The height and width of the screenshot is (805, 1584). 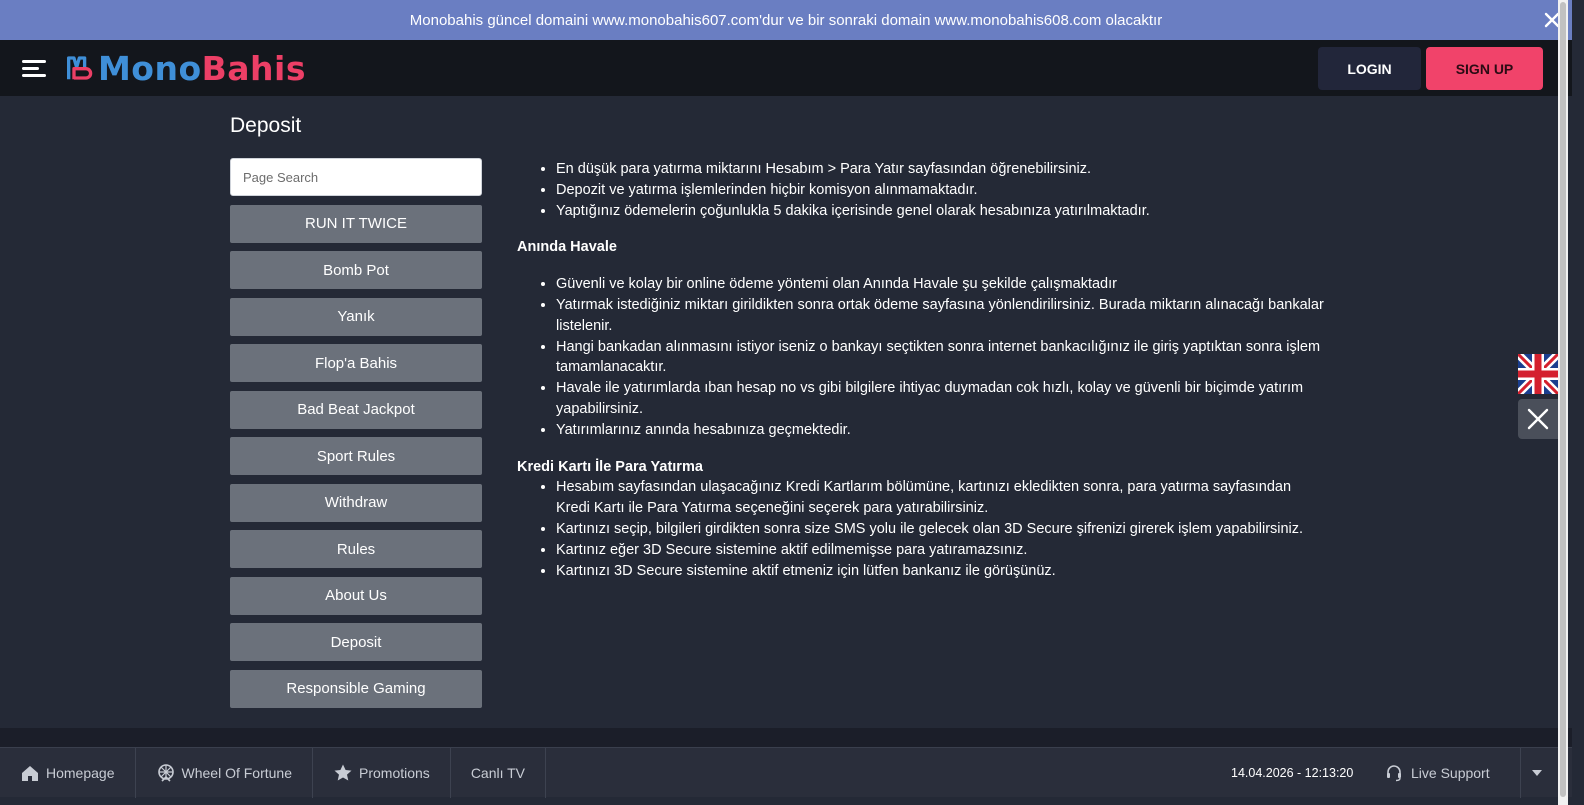 What do you see at coordinates (356, 688) in the screenshot?
I see `sidebar-item-responsible-gaming: Responsible Gaming` at bounding box center [356, 688].